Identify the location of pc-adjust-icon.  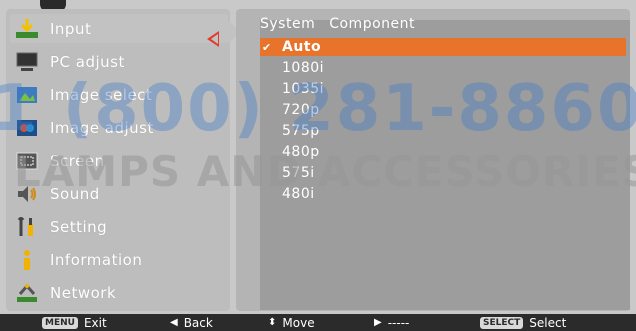
(27, 62).